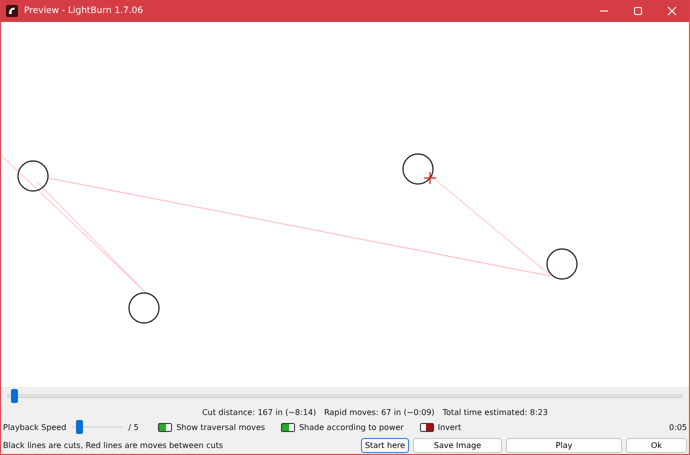 The width and height of the screenshot is (690, 455). Describe the element at coordinates (351, 427) in the screenshot. I see `toggle-label: Shade according to power` at that location.